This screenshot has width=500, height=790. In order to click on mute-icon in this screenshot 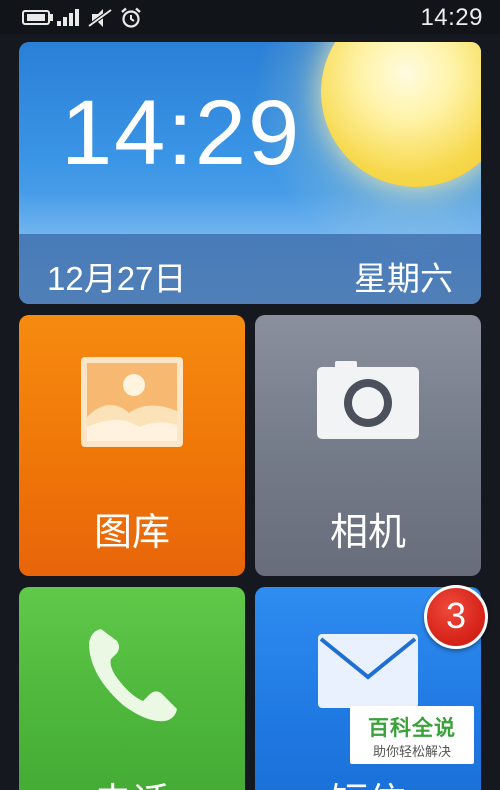, I will do `click(100, 18)`.